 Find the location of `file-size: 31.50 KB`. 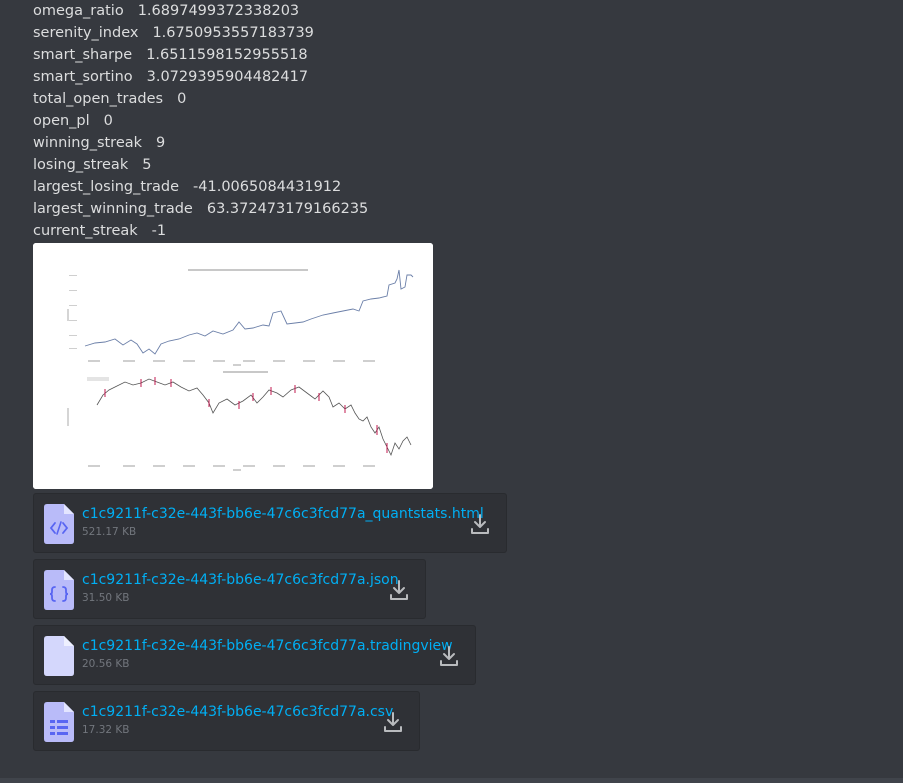

file-size: 31.50 KB is located at coordinates (106, 598).